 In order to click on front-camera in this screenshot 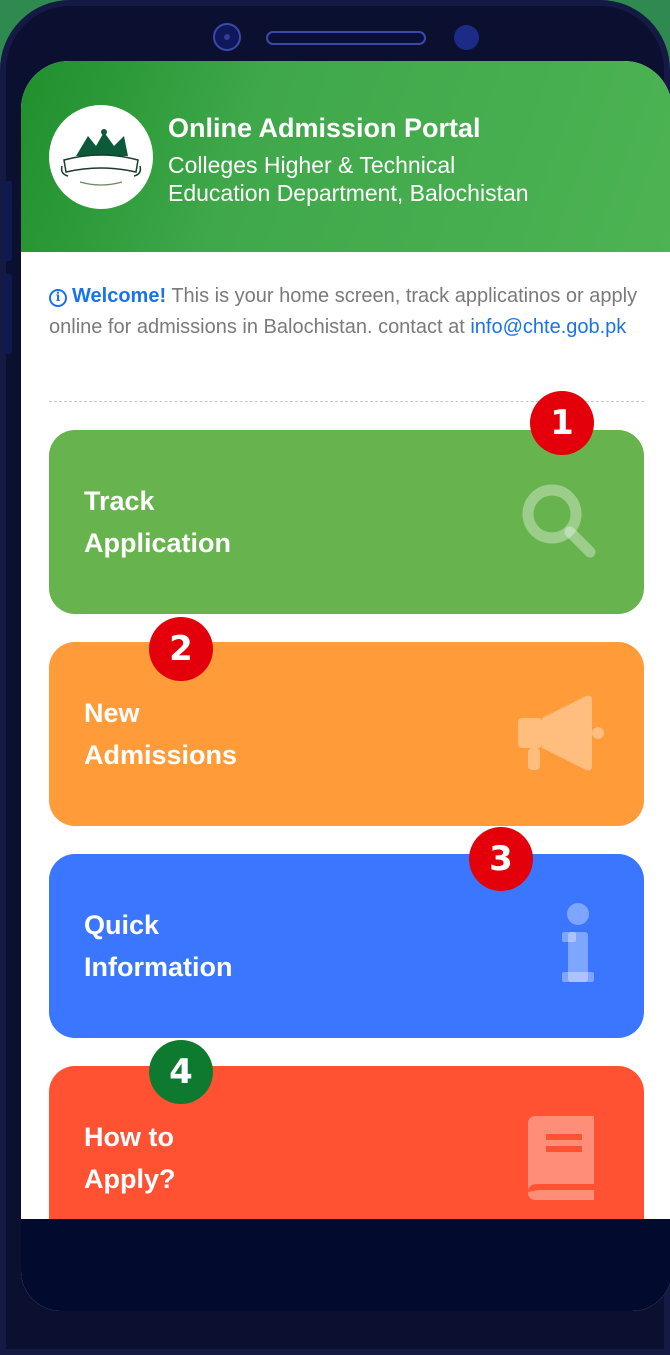, I will do `click(227, 37)`.